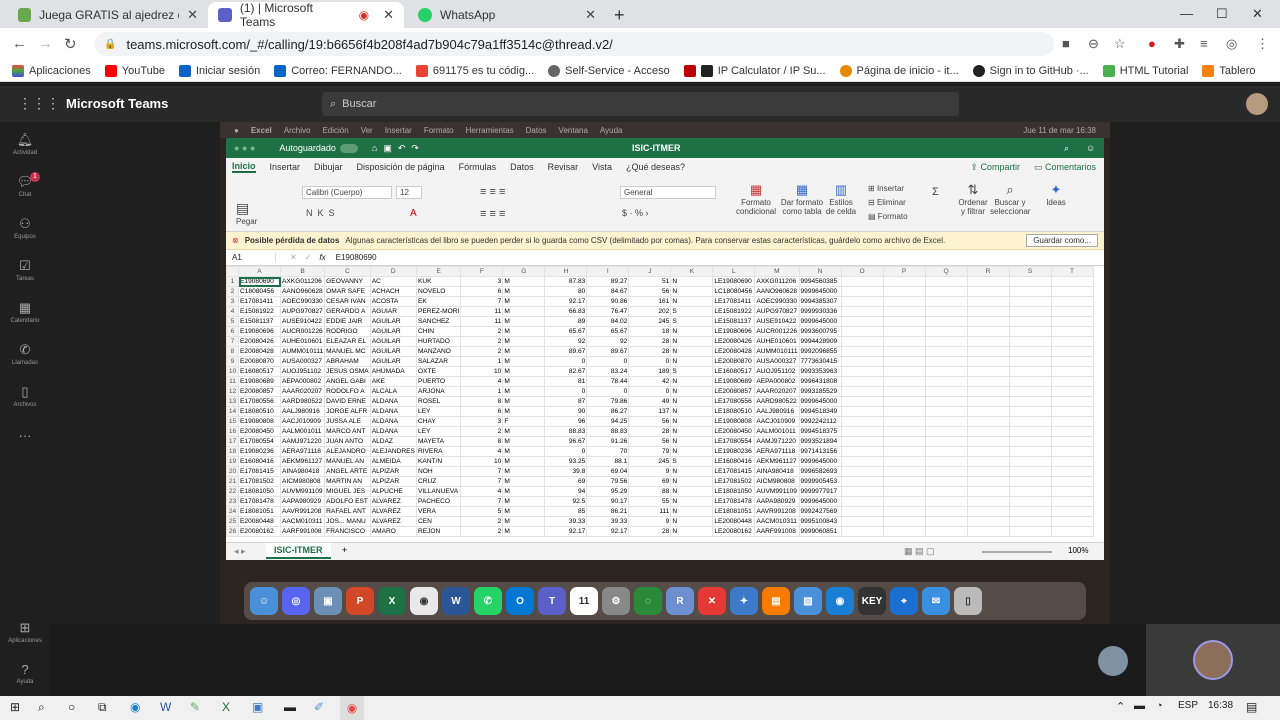 The image size is (1280, 720). I want to click on edge-icon: ◉, so click(135, 707).